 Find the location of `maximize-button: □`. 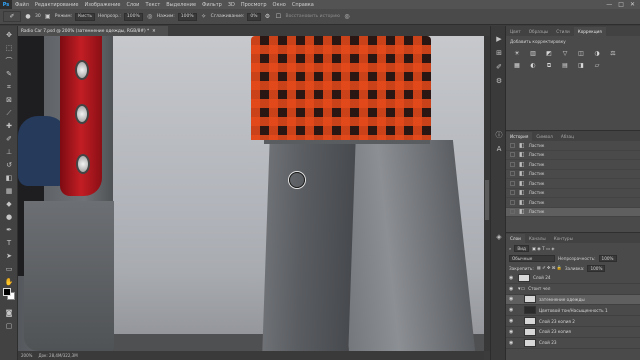

maximize-button: □ is located at coordinates (621, 4).